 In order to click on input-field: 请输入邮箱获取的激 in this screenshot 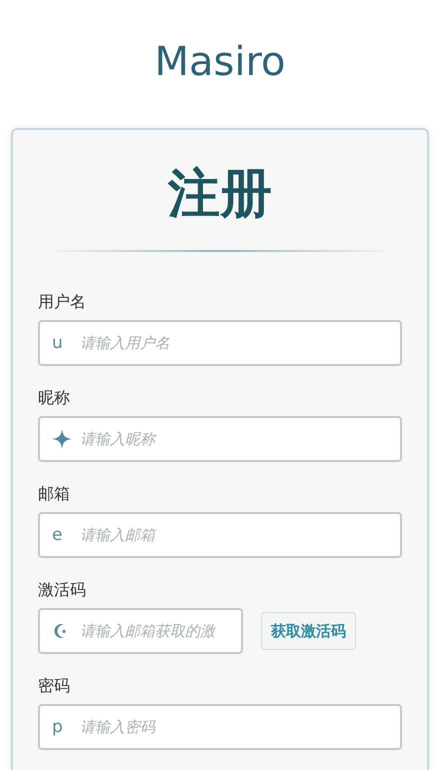, I will do `click(140, 631)`.